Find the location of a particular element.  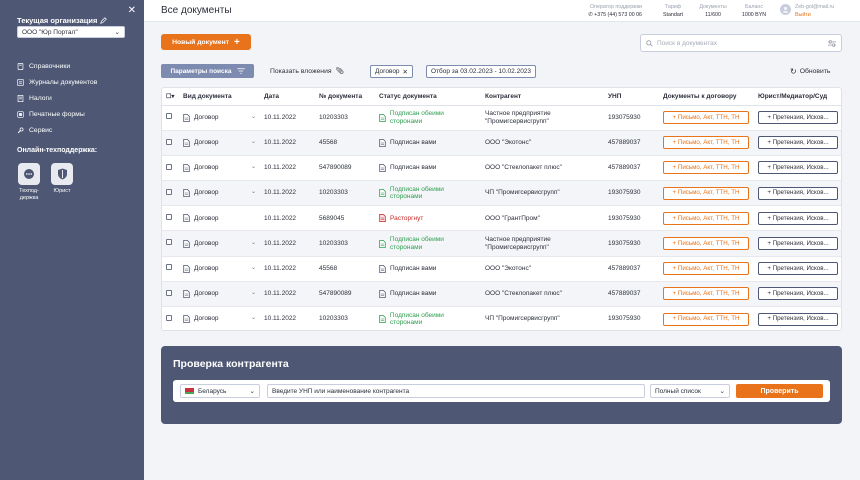

col-header-contractor: Контрагент is located at coordinates (542, 97).